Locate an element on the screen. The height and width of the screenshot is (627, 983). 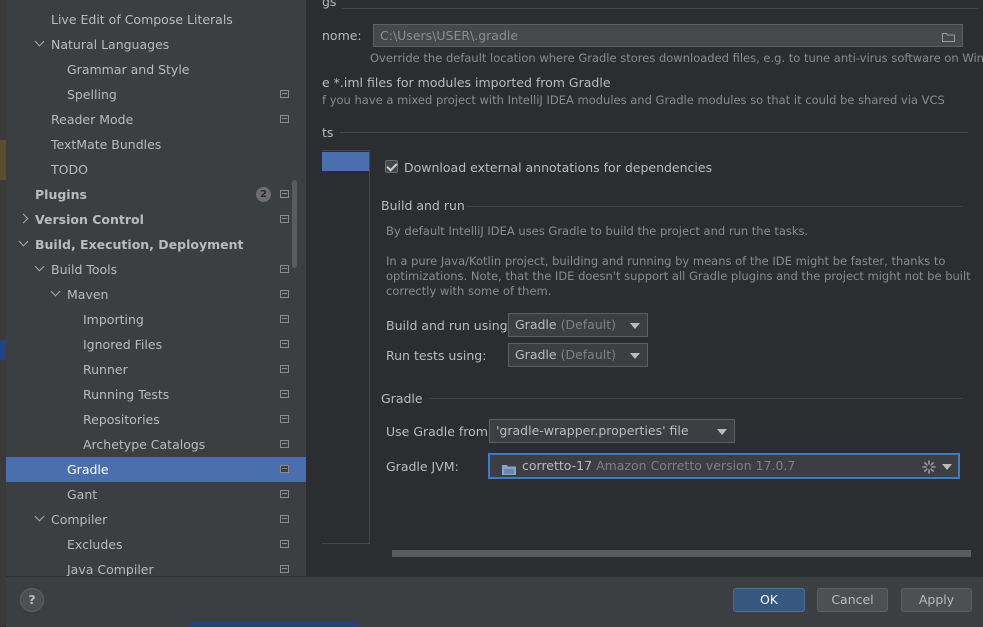
sidebar-item-label: Java Compiler is located at coordinates (110, 569).